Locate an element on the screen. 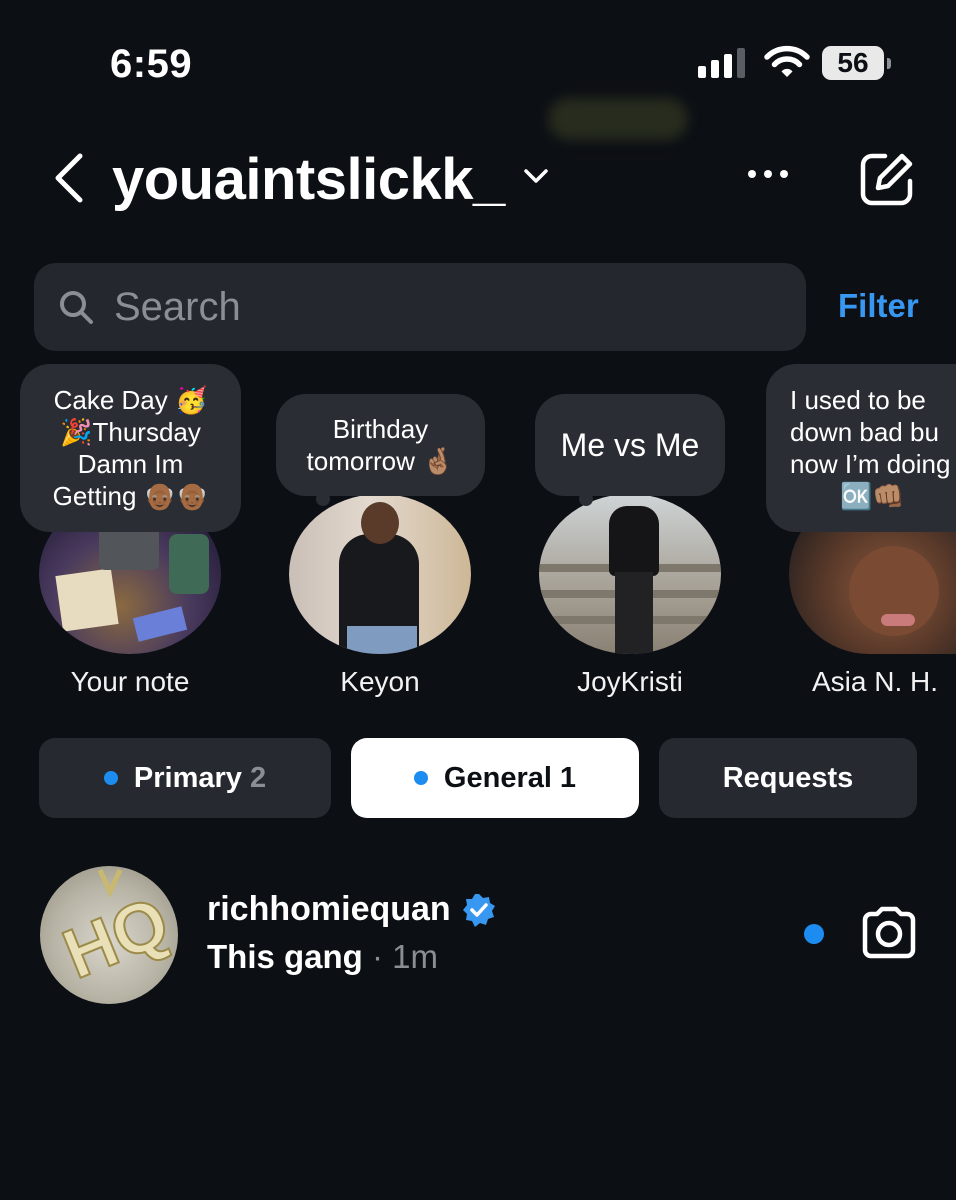 The width and height of the screenshot is (956, 1200). search-icon is located at coordinates (76, 307).